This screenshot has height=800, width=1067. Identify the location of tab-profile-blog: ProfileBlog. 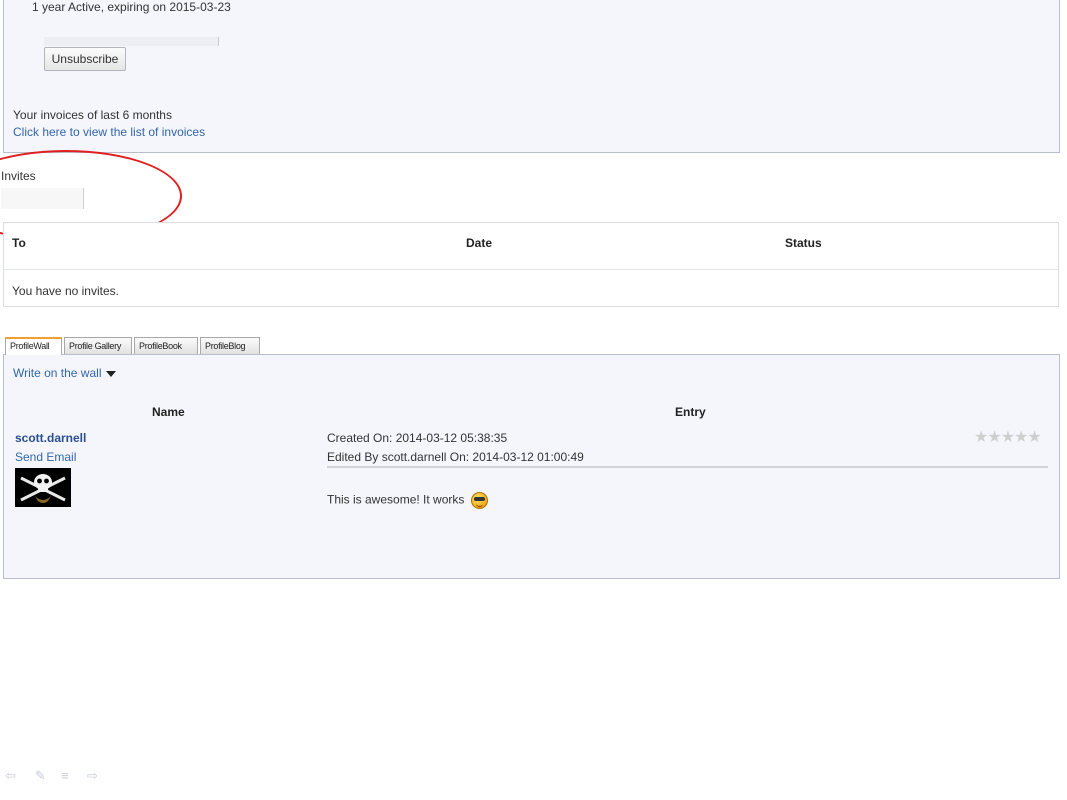
(230, 345).